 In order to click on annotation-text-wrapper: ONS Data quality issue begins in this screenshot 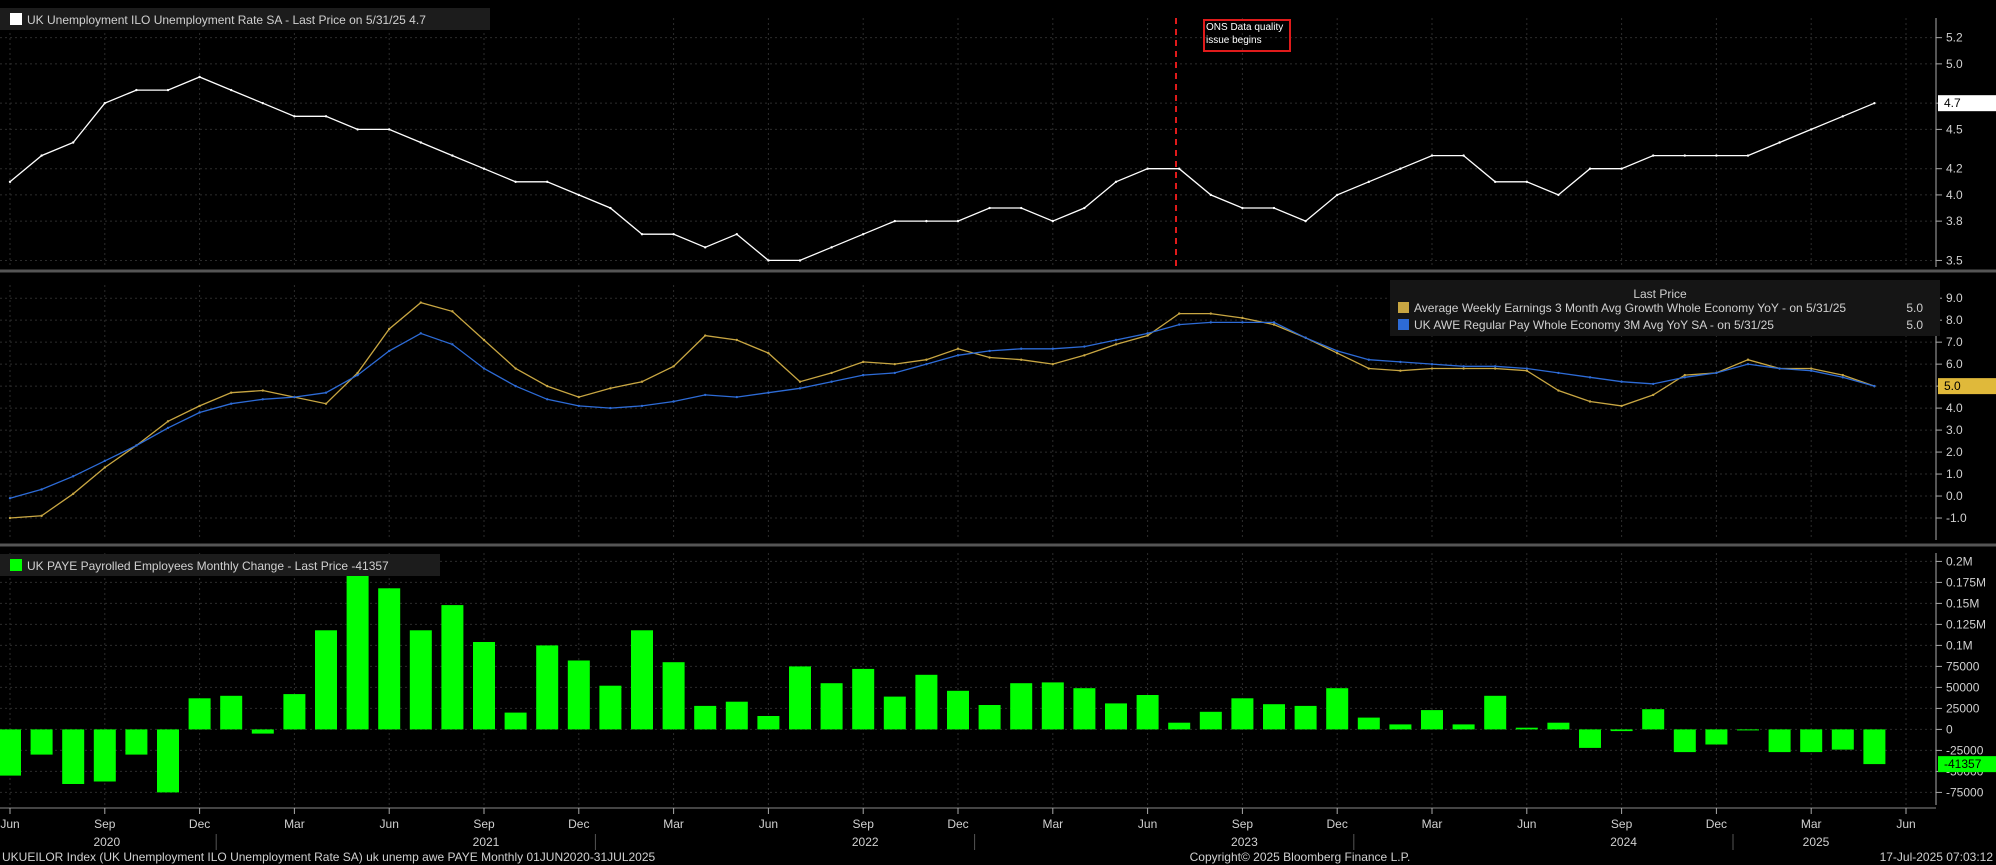, I will do `click(1245, 34)`.